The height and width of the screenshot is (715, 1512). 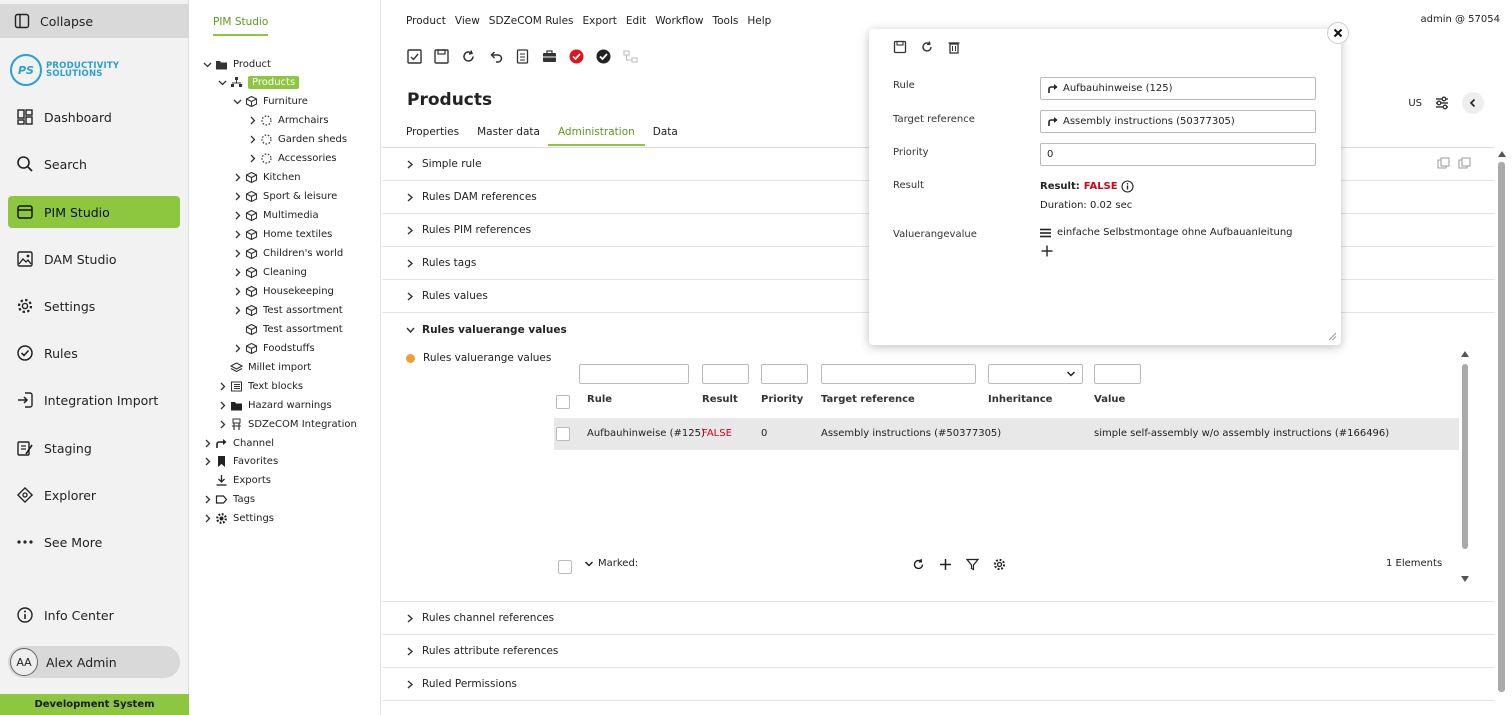 What do you see at coordinates (679, 21) in the screenshot?
I see `menu-workflow: Workflow` at bounding box center [679, 21].